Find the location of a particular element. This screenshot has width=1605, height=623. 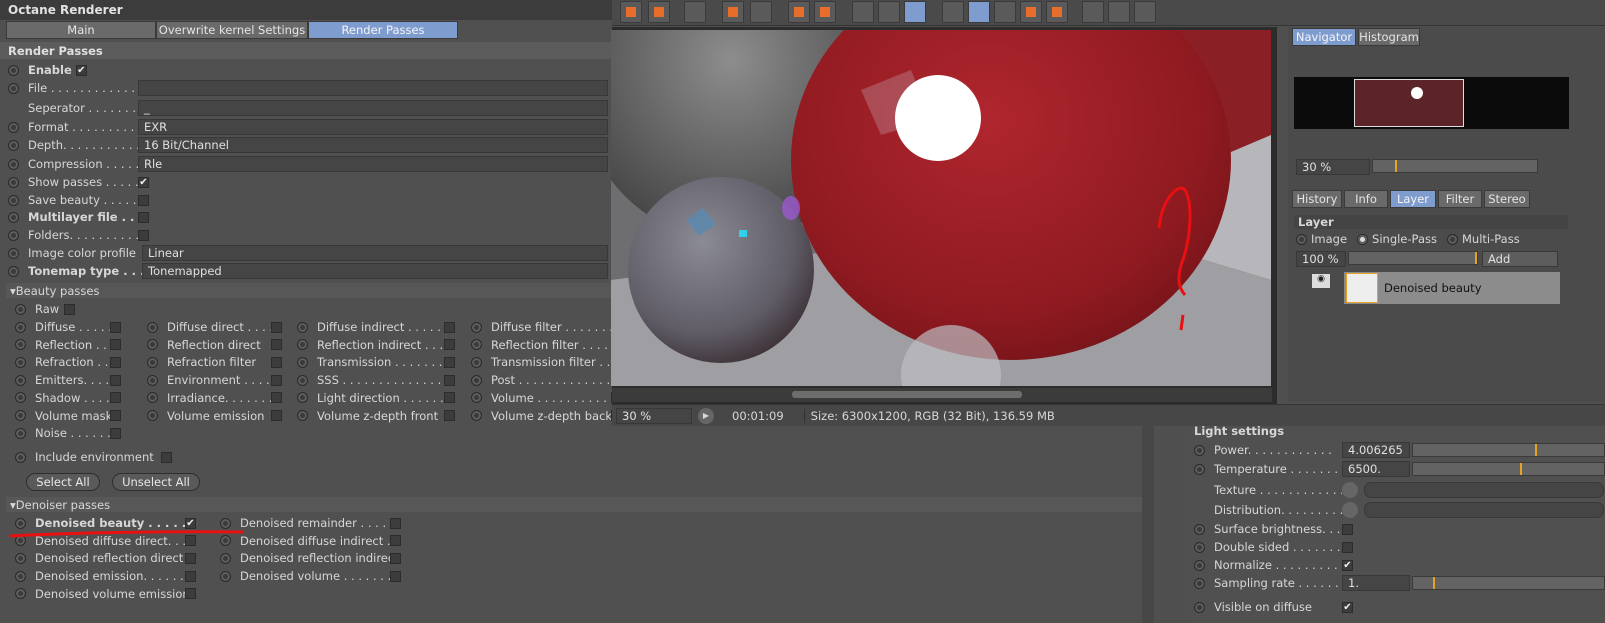

viewer-zoom-field: 30 % is located at coordinates (654, 415).